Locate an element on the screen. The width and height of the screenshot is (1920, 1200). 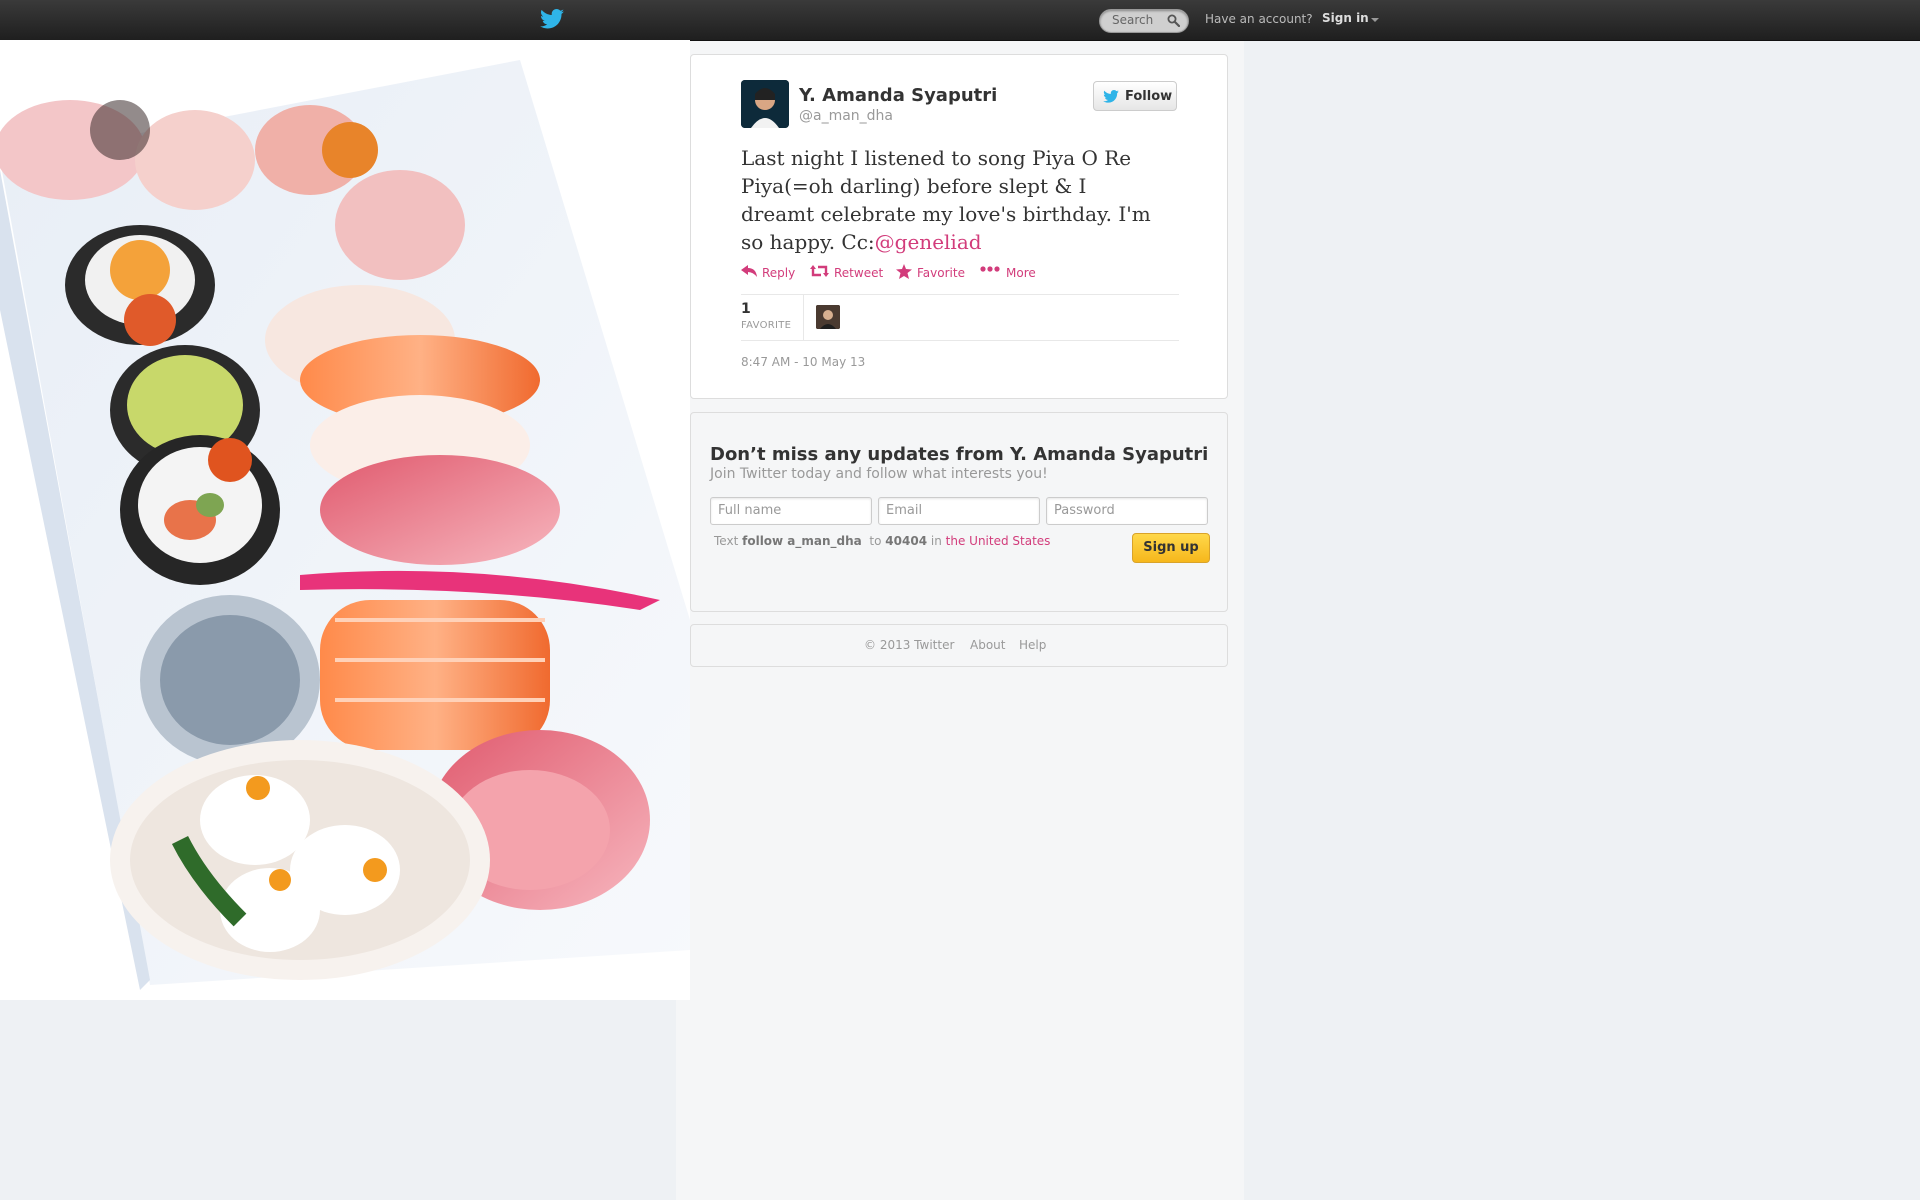
sms-country-link: the United States is located at coordinates (998, 541).